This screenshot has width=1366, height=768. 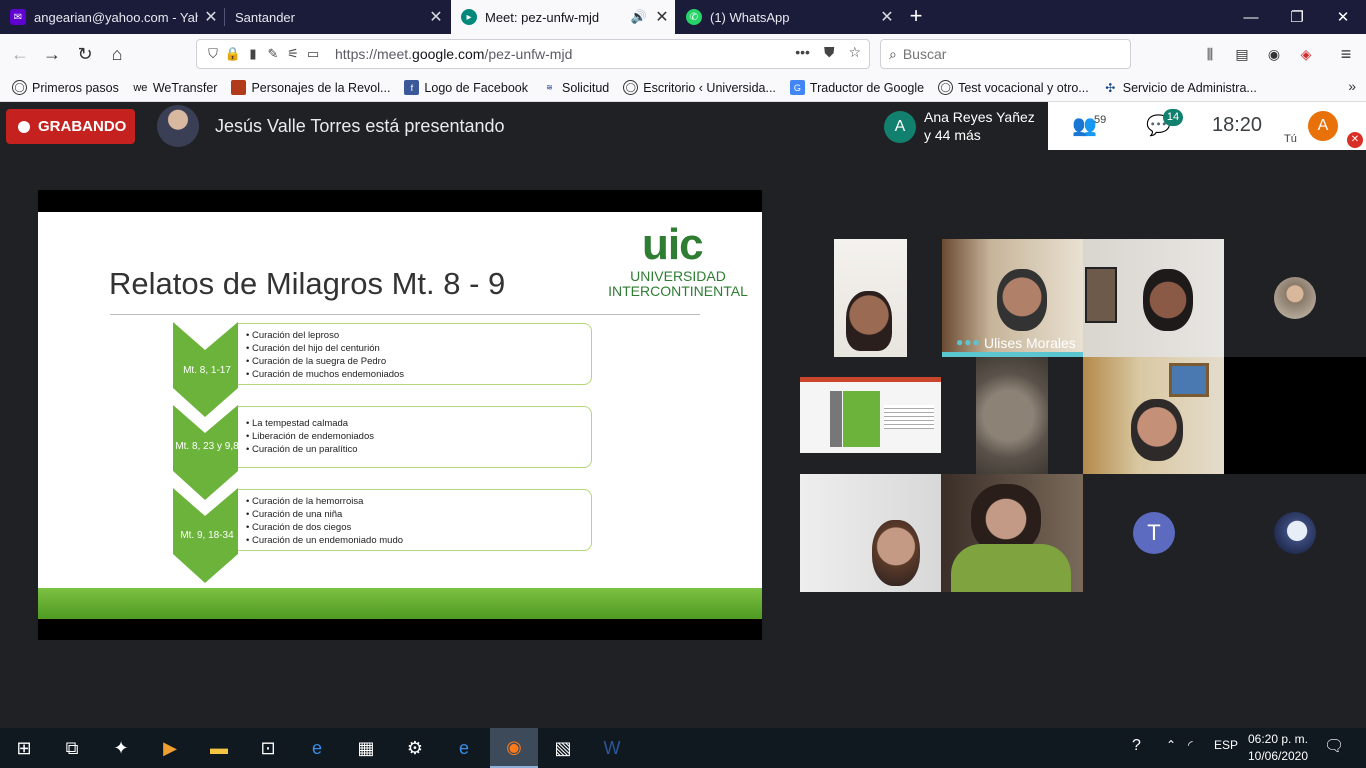 I want to click on facebook-icon: f, so click(x=412, y=87).